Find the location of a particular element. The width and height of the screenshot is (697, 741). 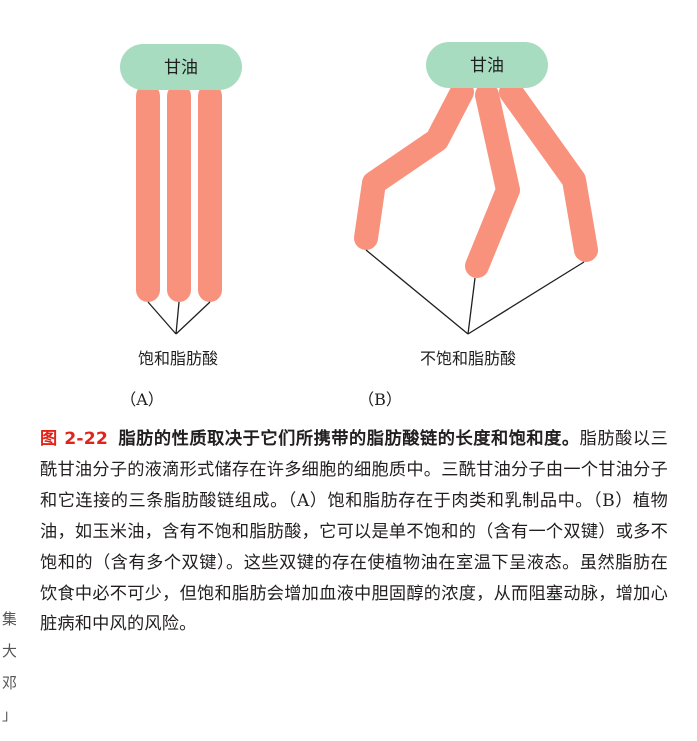

caption-title: 脂肪的性质取决于它们所携带的脂肪酸链的长度和饱和度。 is located at coordinates (349, 439).